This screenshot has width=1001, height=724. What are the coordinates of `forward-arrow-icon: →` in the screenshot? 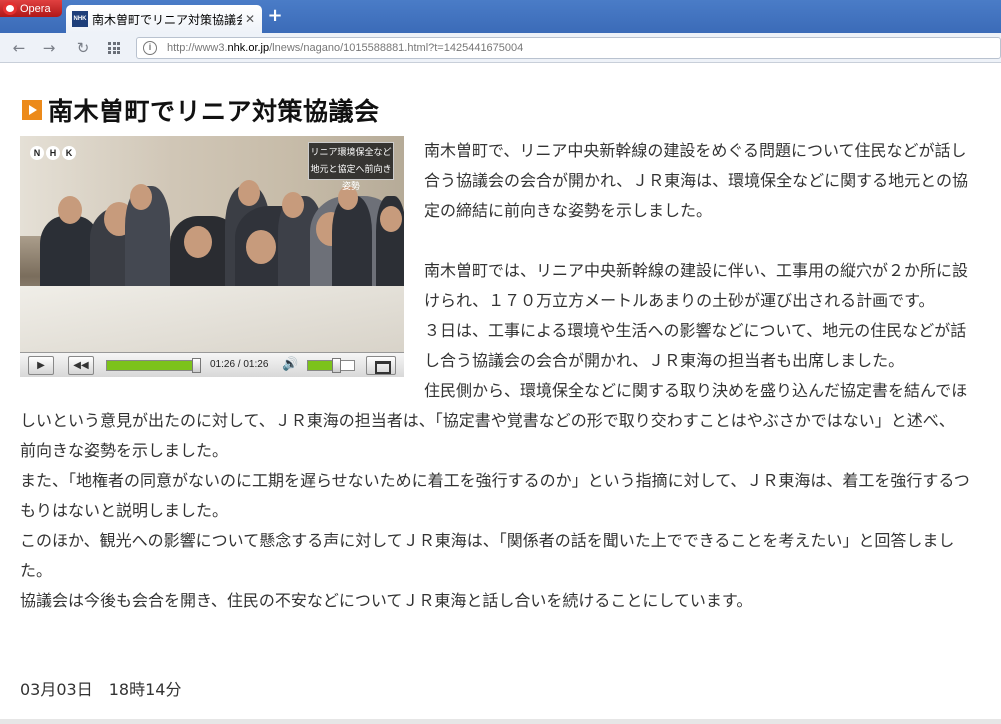 It's located at (49, 48).